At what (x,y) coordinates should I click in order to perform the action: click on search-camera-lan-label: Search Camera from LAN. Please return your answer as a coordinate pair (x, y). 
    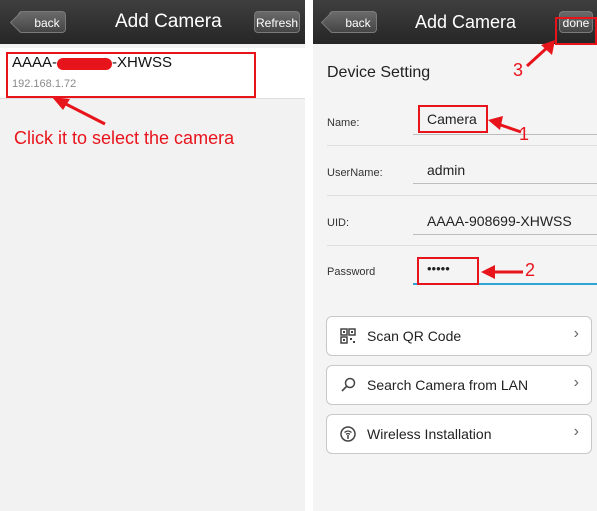
    Looking at the image, I should click on (448, 385).